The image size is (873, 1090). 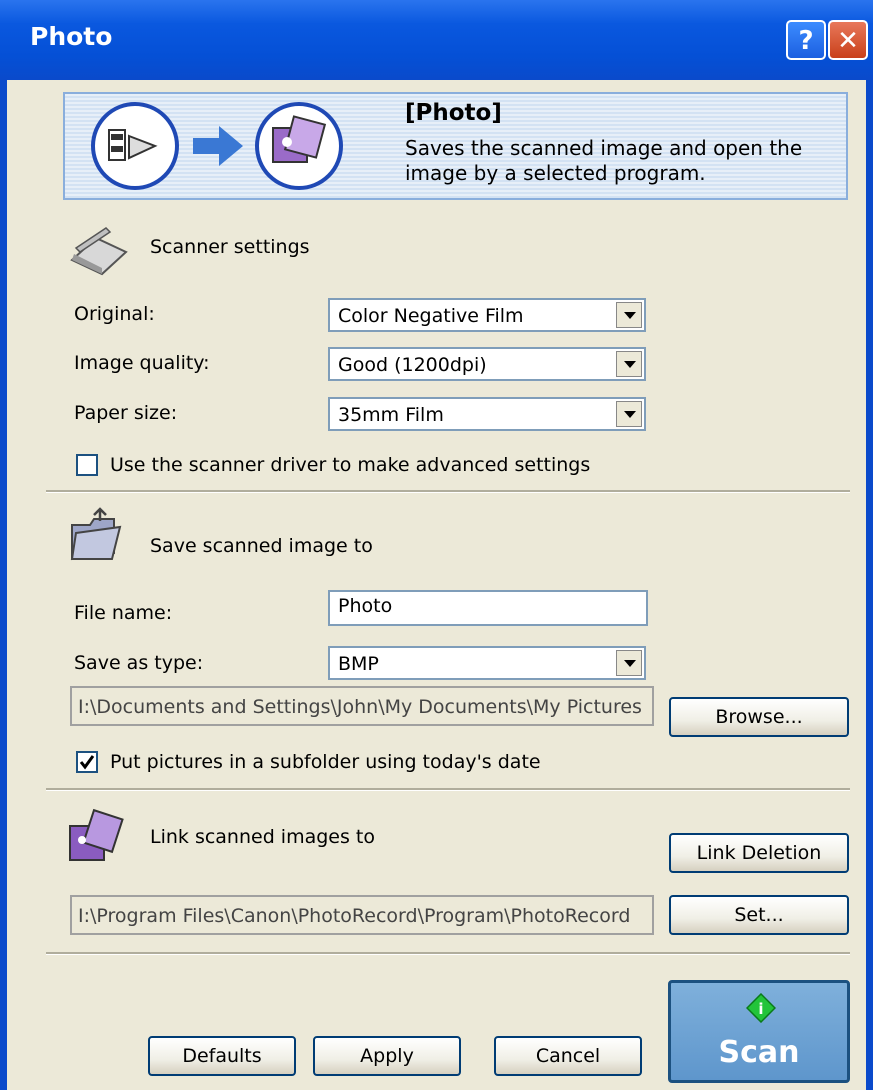 What do you see at coordinates (96, 534) in the screenshot?
I see `folder-icon` at bounding box center [96, 534].